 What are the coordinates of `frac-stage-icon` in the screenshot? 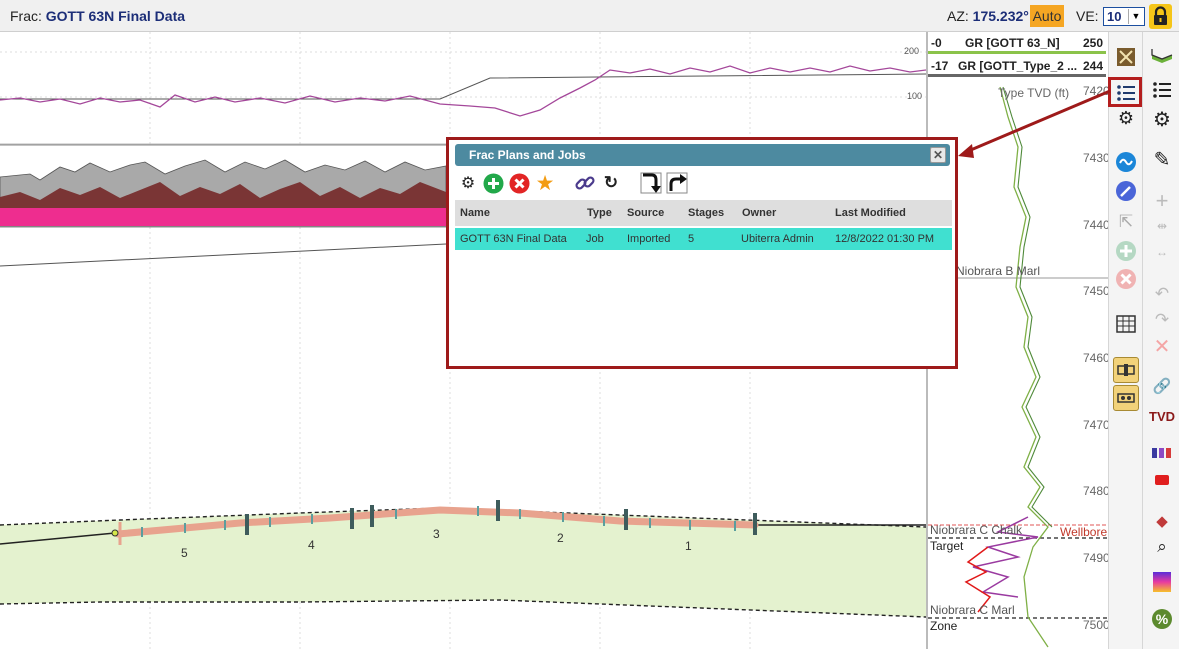 It's located at (1126, 398).